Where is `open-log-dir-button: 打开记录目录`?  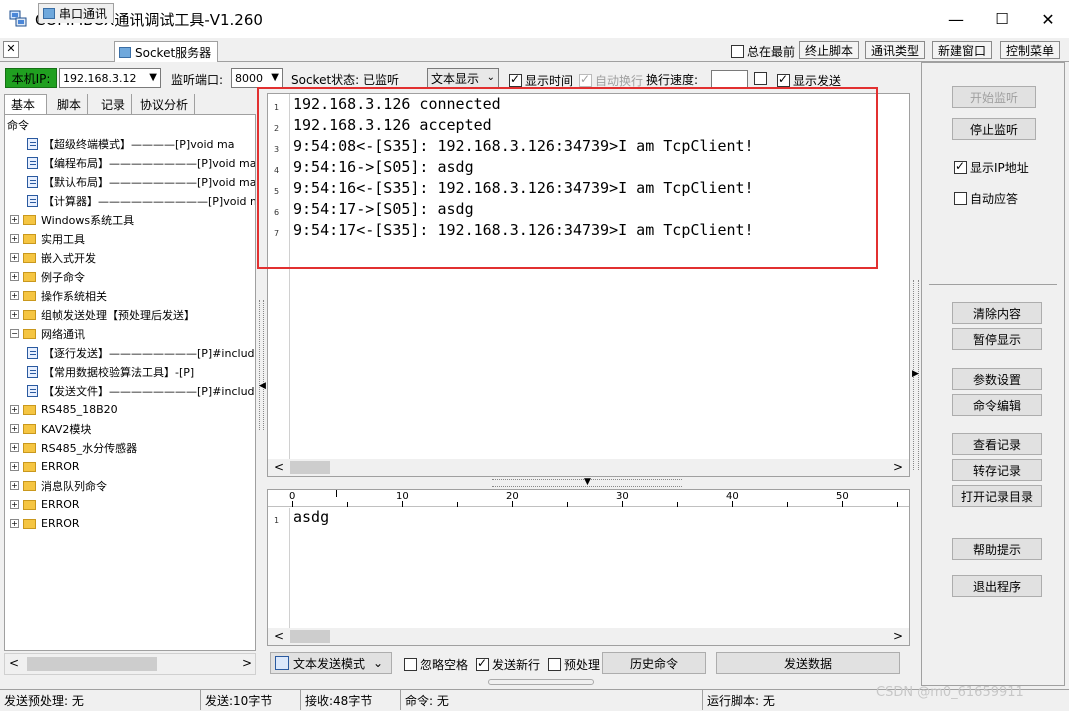 open-log-dir-button: 打开记录目录 is located at coordinates (997, 496).